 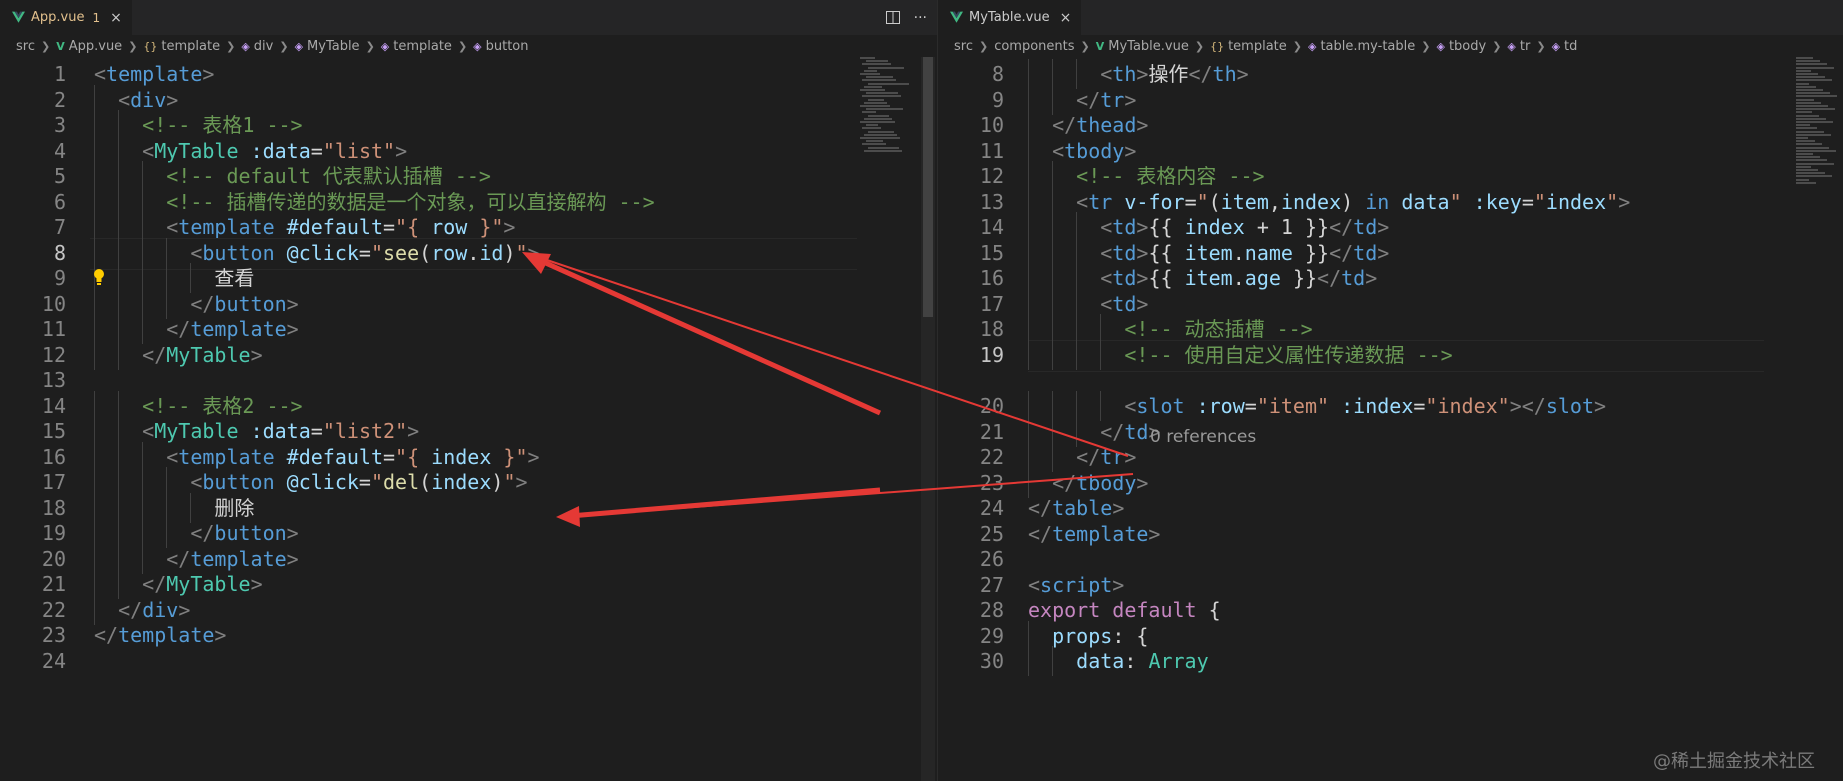 I want to click on code-line: 19 <!-- 使用自定义属性传递数据 -->, so click(x=1390, y=354).